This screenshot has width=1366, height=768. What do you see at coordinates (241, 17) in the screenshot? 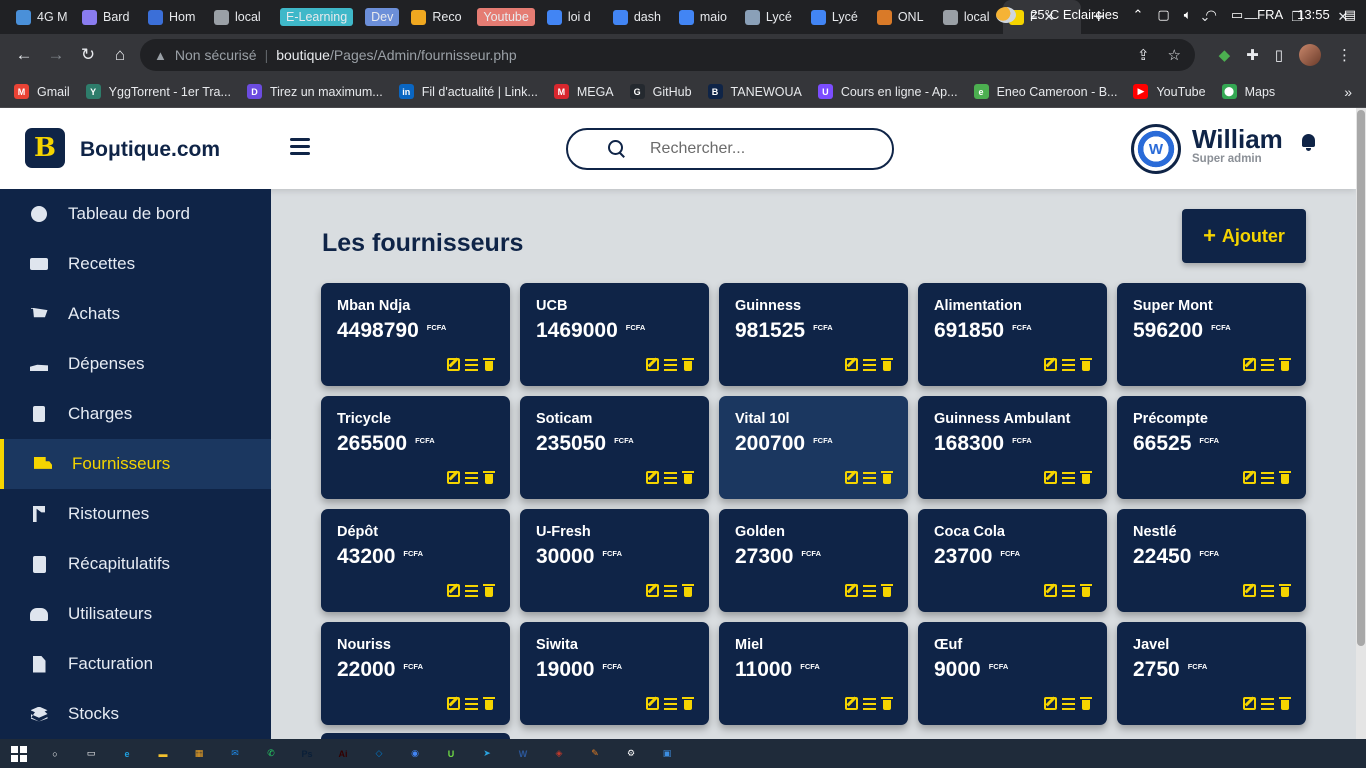
I see `browser-tab: local` at bounding box center [241, 17].